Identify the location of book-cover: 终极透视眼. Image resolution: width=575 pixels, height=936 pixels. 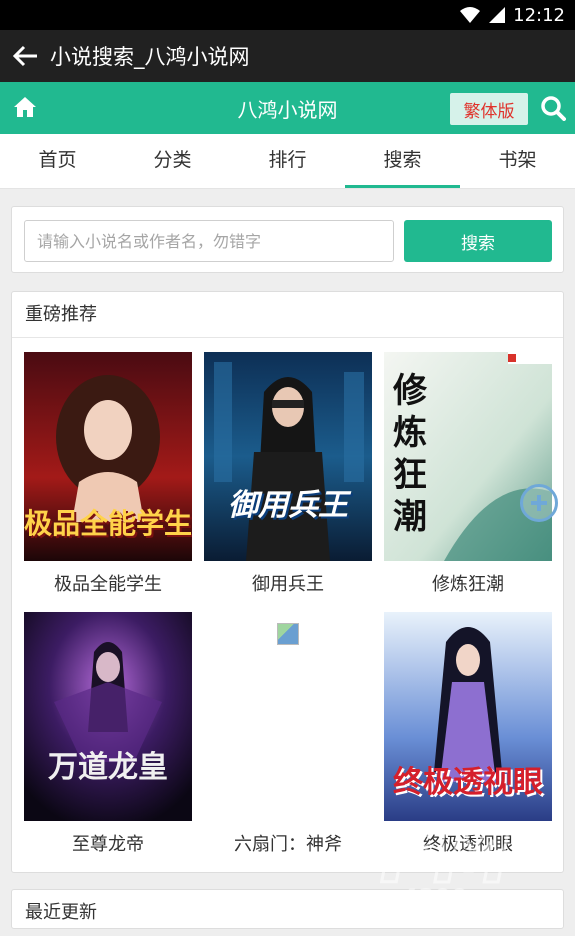
(468, 716).